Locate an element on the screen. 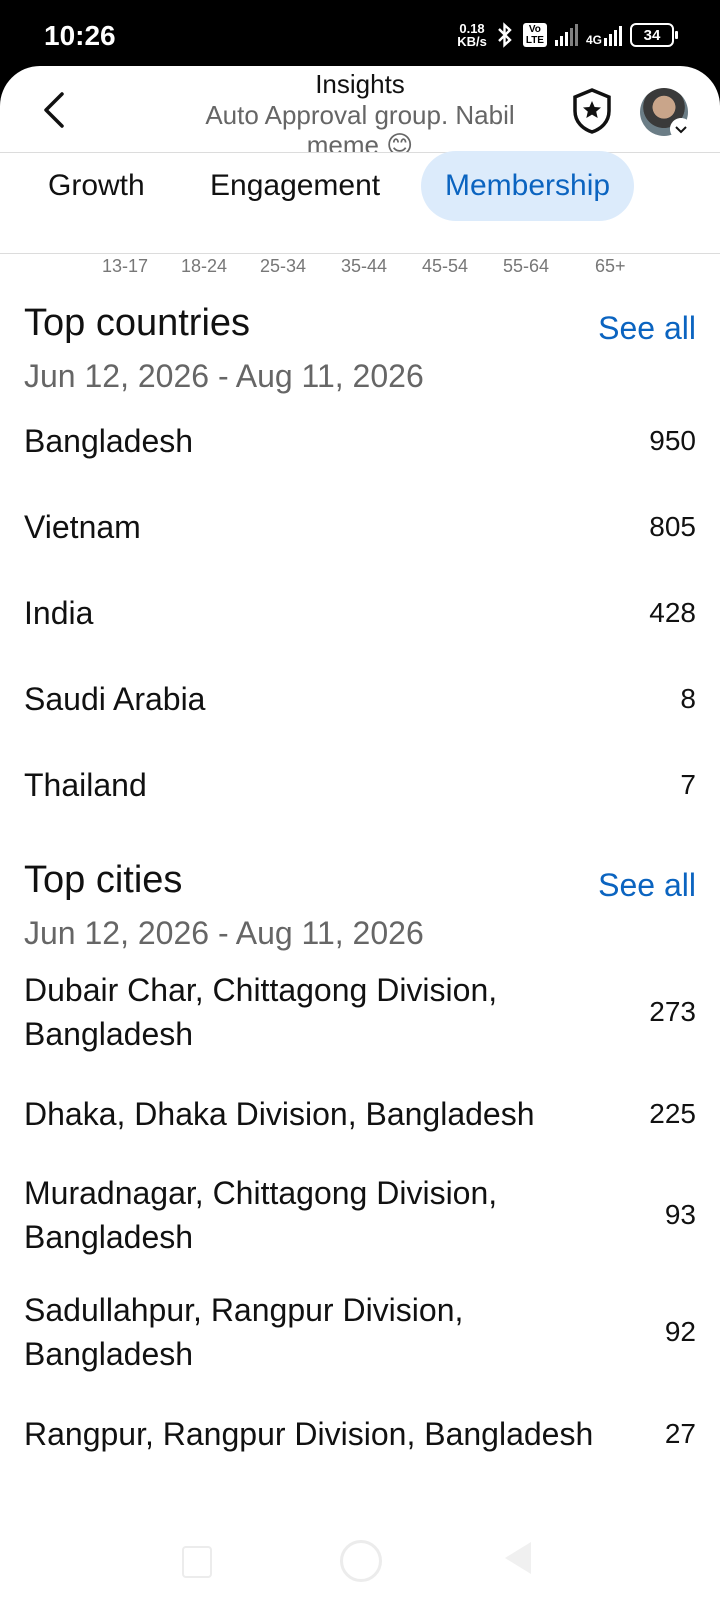  status-bar: 10:26 0.18 KB/s Vo LTE 4G 34 is located at coordinates (360, 36).